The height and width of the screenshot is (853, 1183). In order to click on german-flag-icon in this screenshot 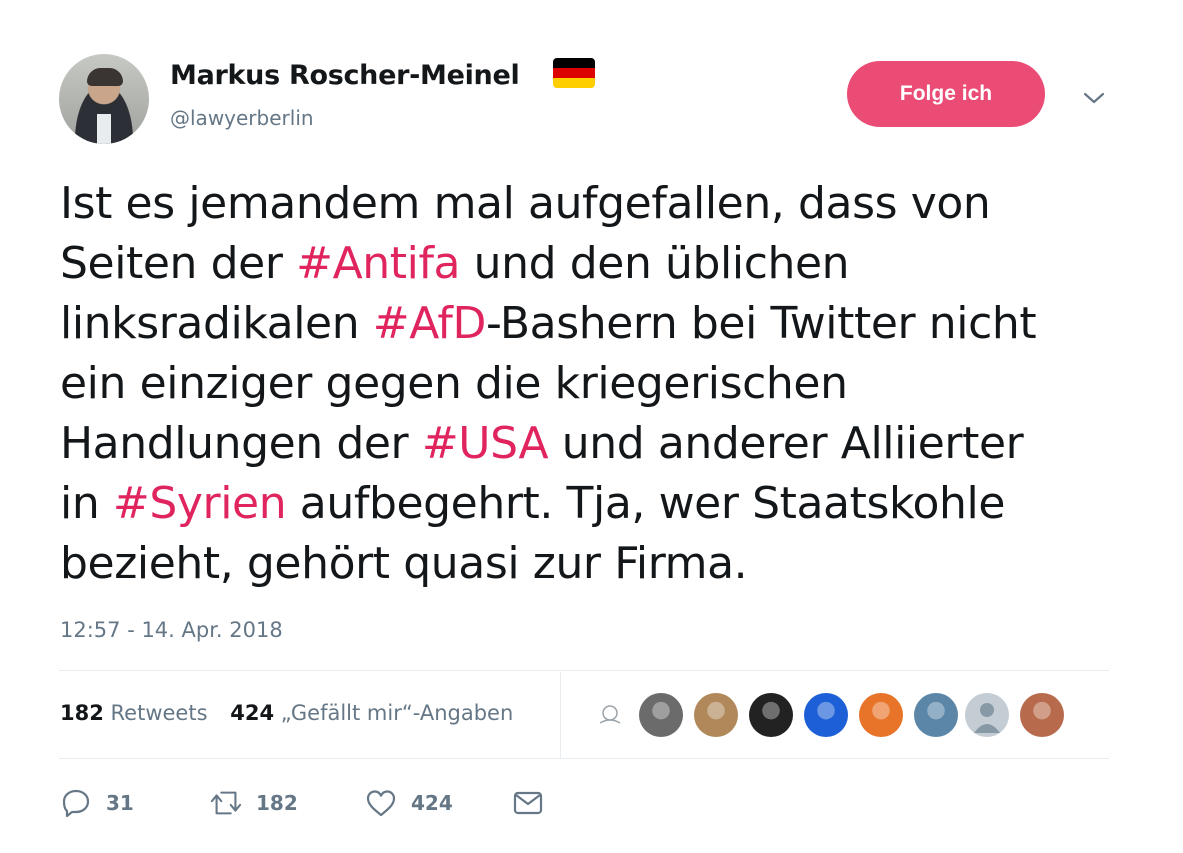, I will do `click(574, 73)`.